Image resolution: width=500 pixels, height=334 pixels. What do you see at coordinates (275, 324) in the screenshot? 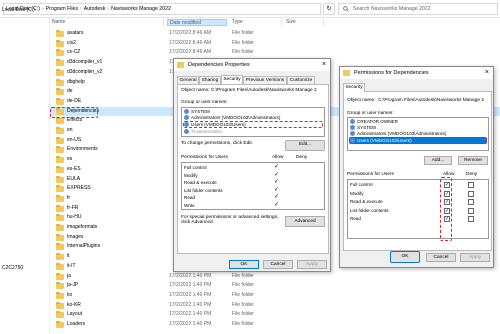
I see `table-row: Loaders 17/2/2022 1:40 PM File folder` at bounding box center [275, 324].